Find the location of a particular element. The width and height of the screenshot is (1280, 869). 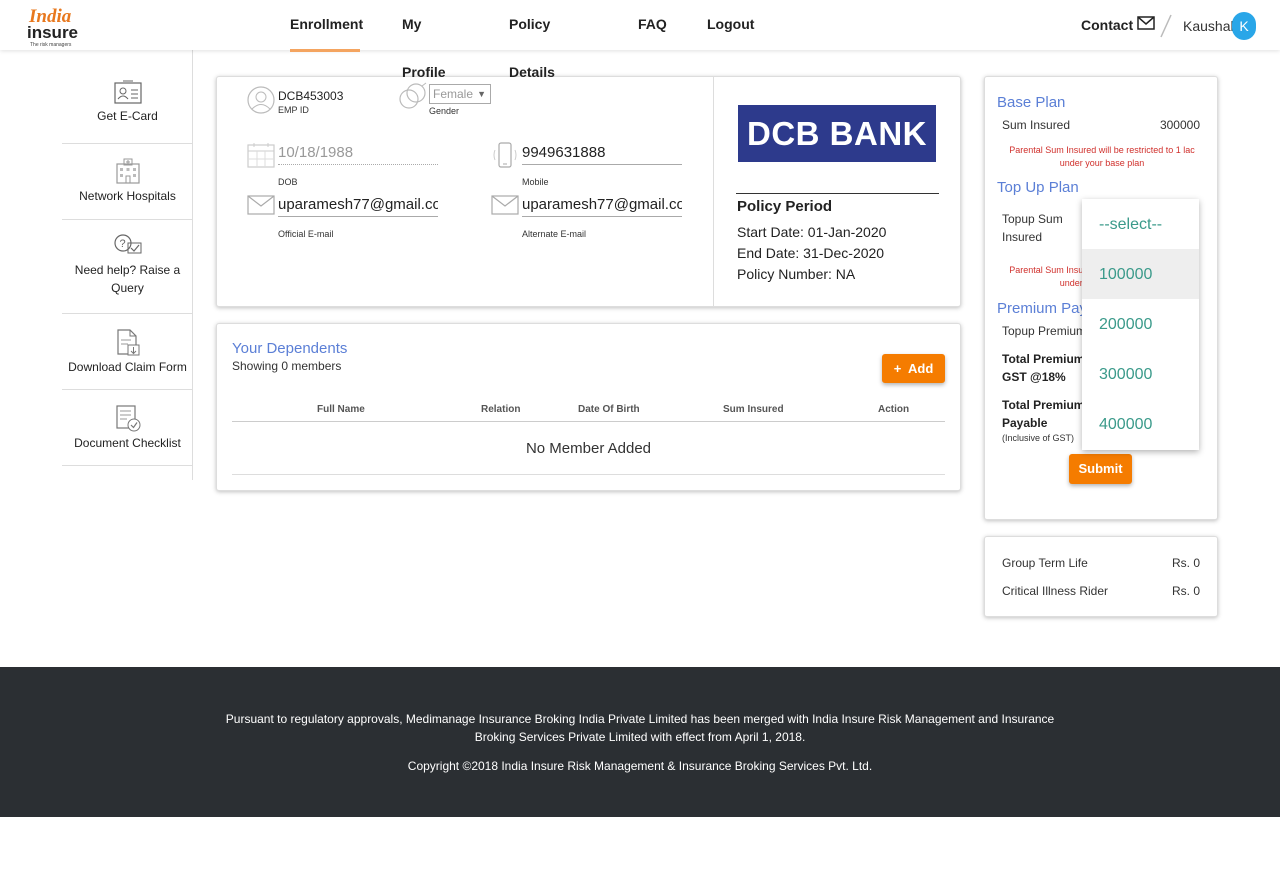

download-form-icon is located at coordinates (127, 342).